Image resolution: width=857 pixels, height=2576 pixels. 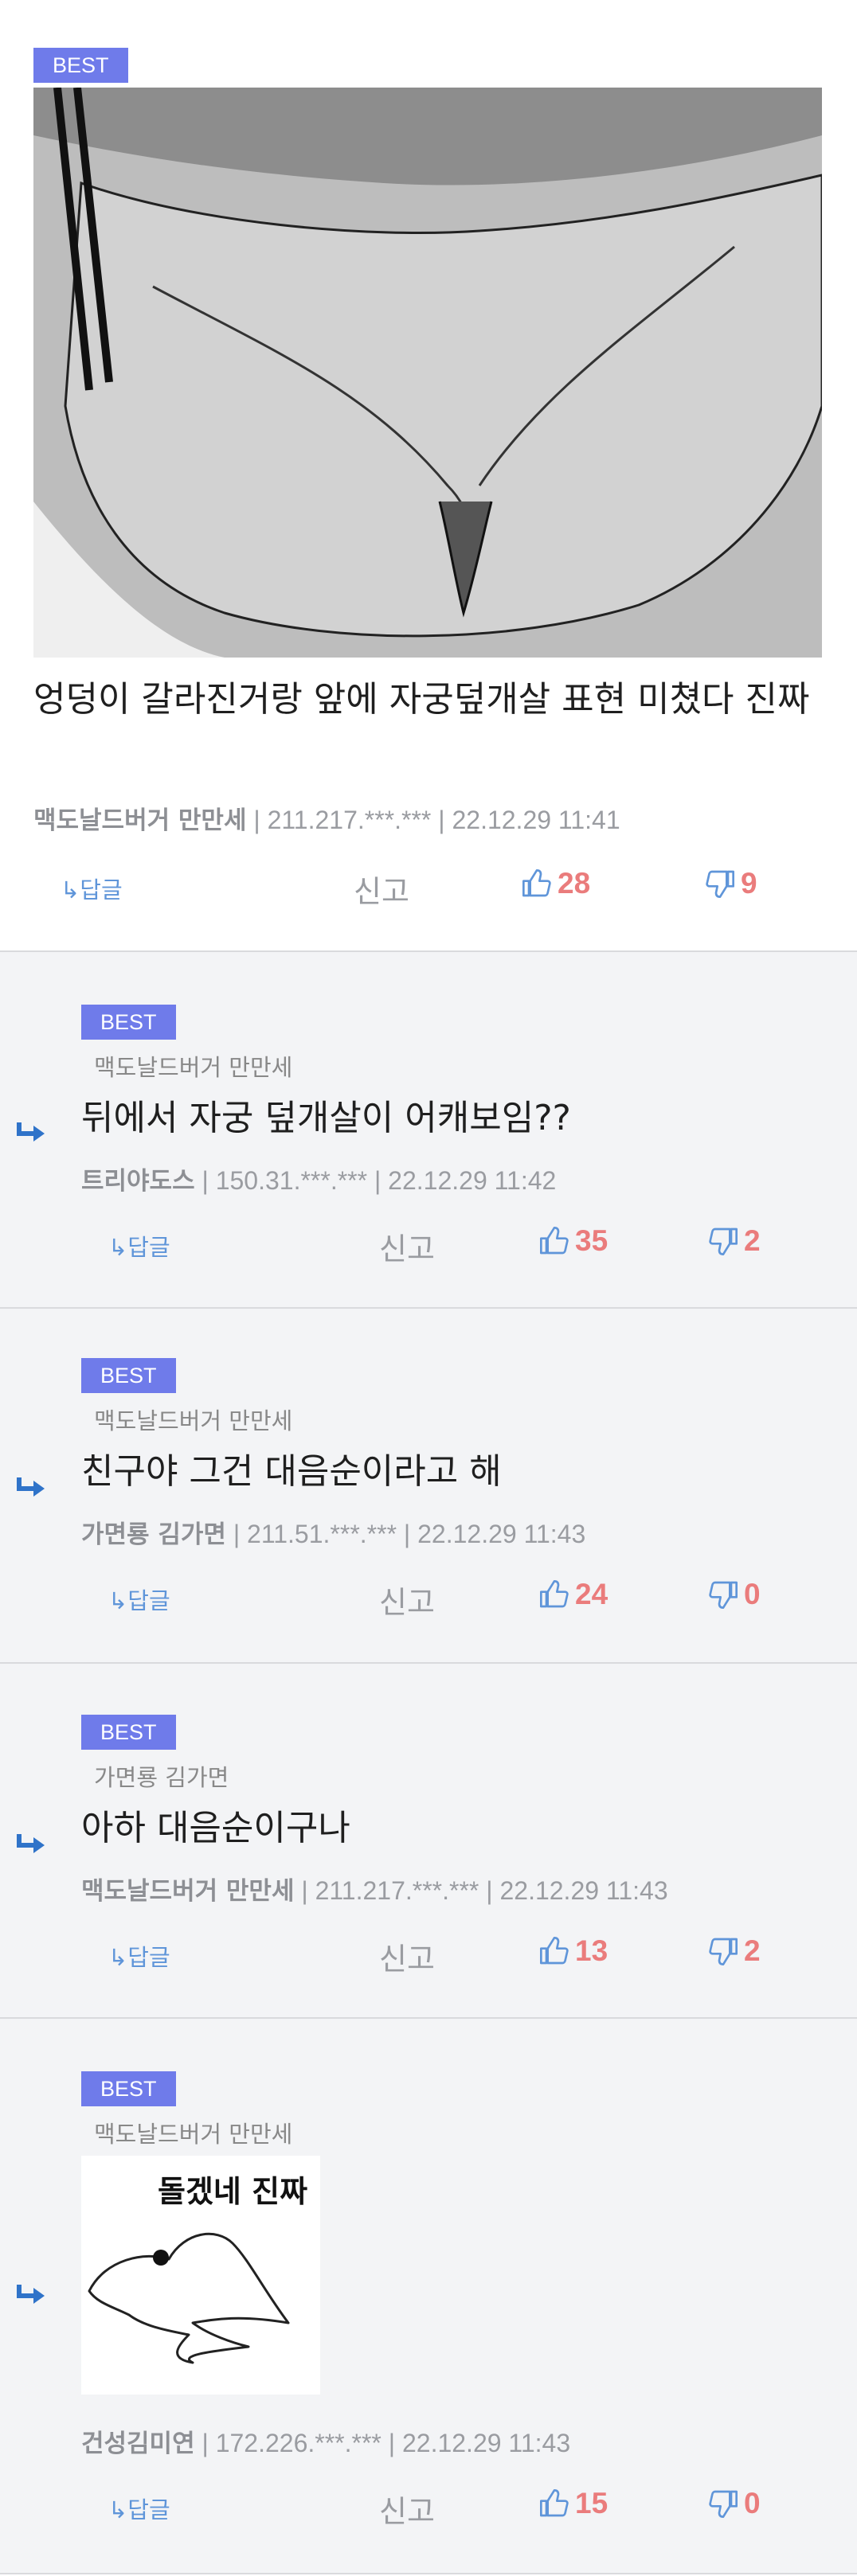 I want to click on like-count: 13, so click(x=592, y=1950).